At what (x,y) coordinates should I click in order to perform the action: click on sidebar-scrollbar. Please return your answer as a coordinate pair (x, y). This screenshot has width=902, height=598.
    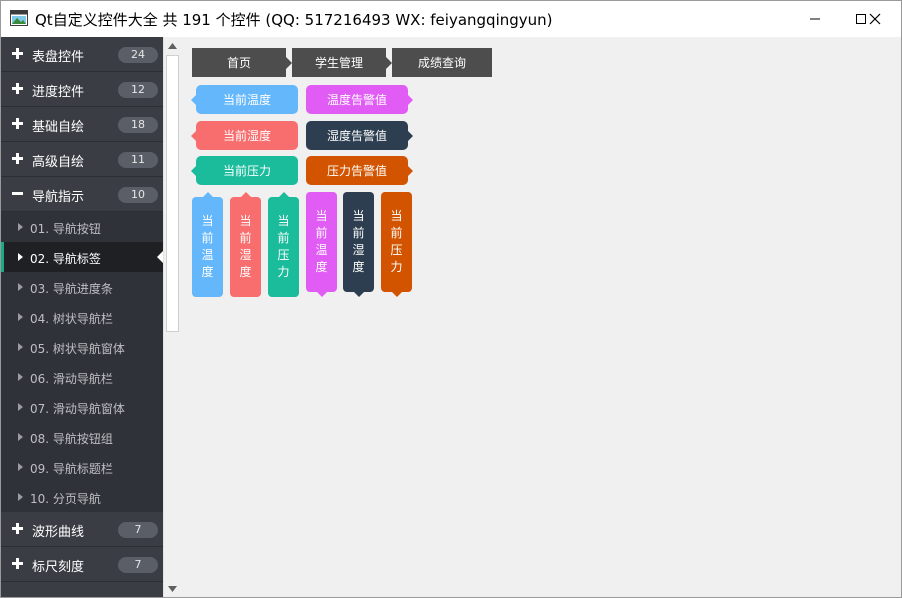
    Looking at the image, I should click on (171, 317).